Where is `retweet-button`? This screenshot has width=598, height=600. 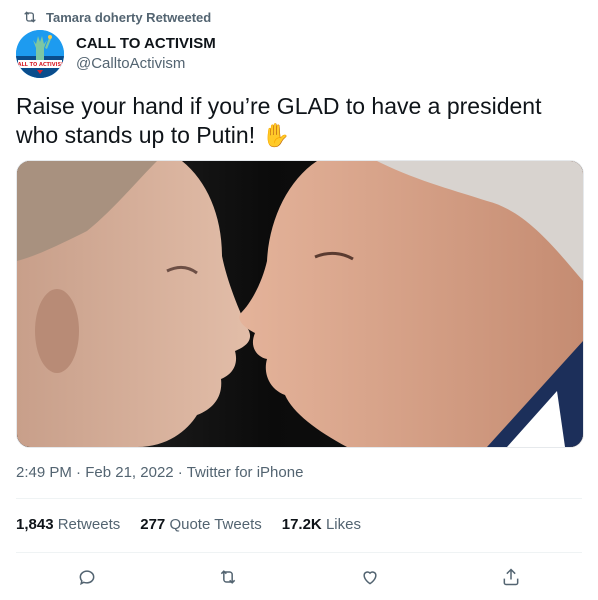 retweet-button is located at coordinates (228, 577).